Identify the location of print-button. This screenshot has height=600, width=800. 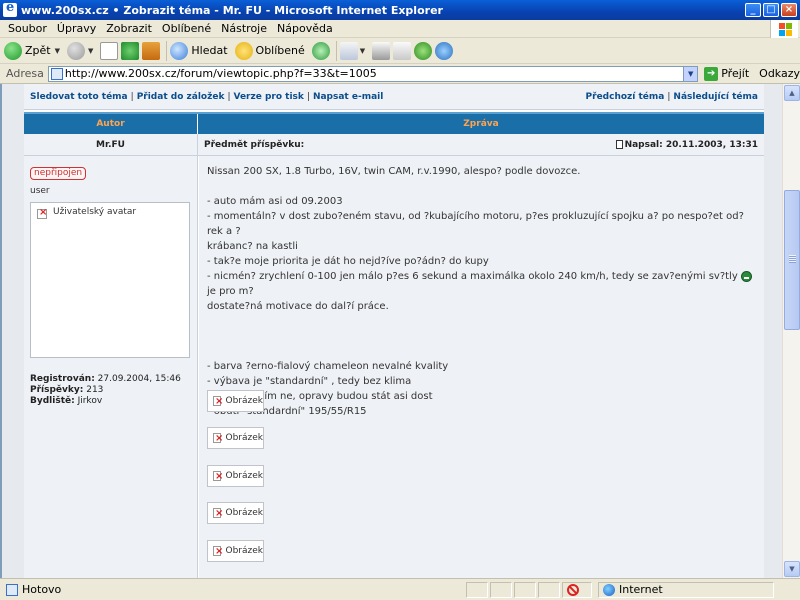
(381, 51).